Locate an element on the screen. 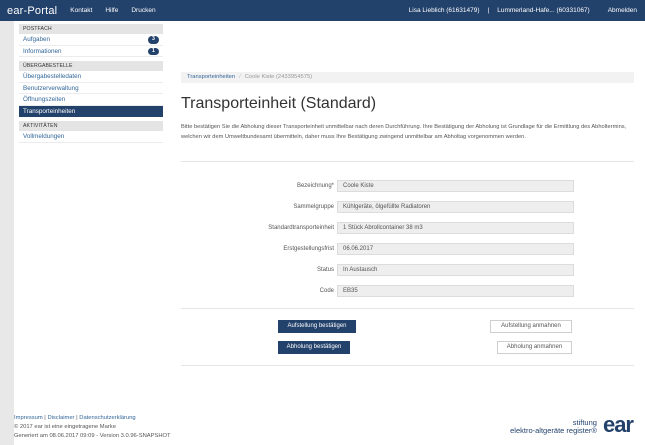 The image size is (645, 445). field-label: Sammelgruppe is located at coordinates (313, 207).